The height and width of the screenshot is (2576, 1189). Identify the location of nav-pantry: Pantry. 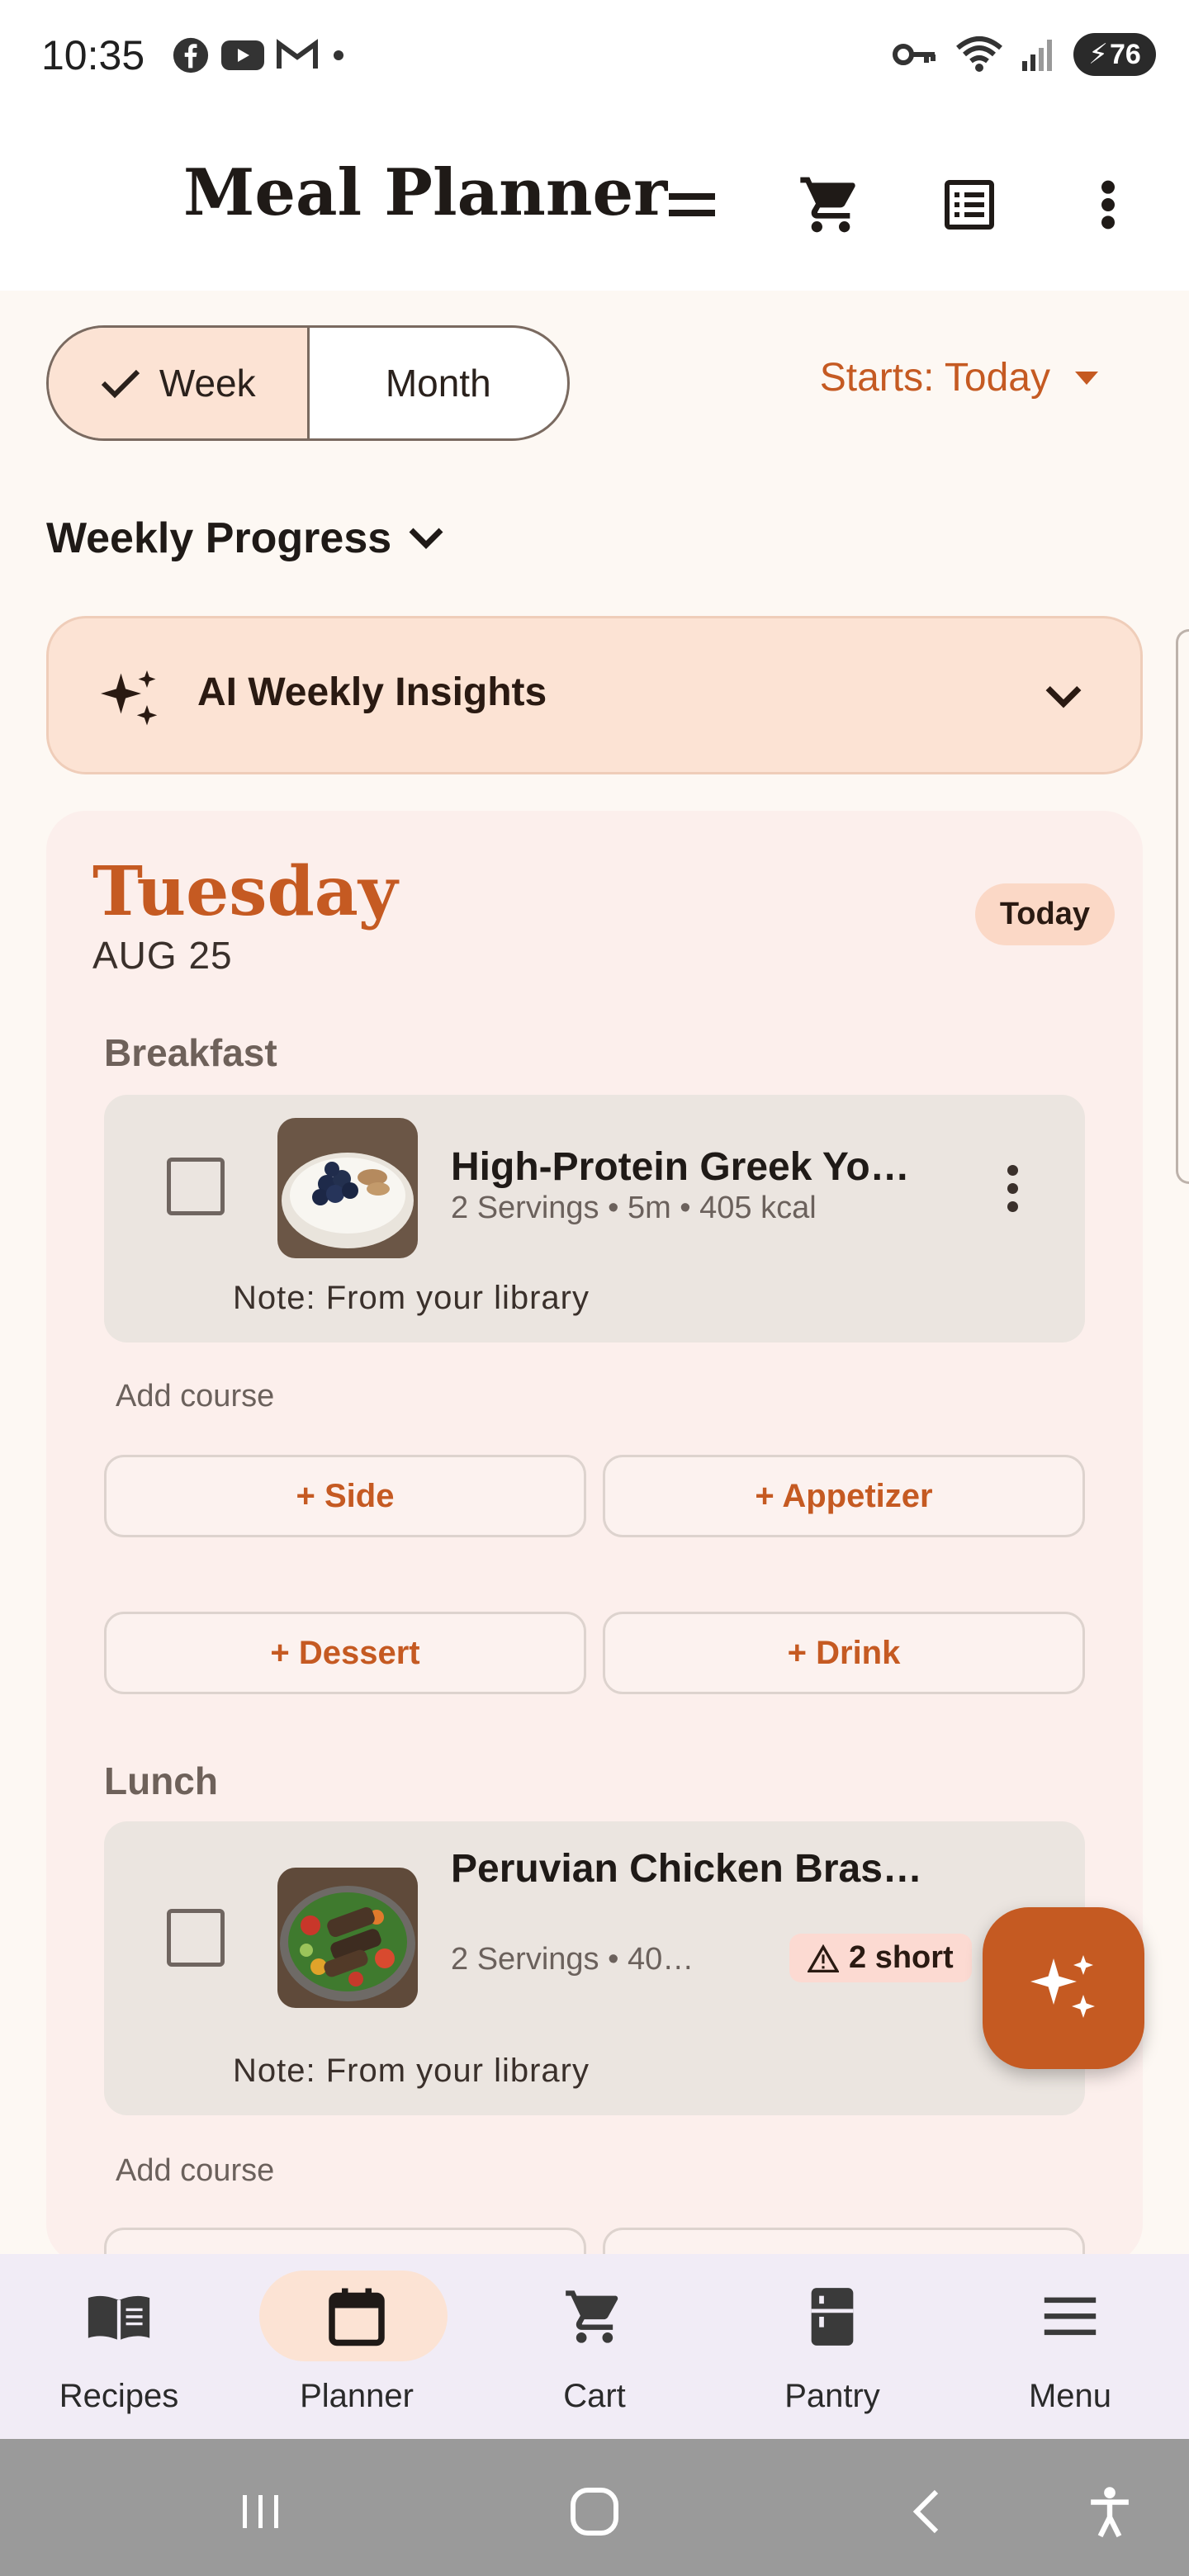
(832, 2346).